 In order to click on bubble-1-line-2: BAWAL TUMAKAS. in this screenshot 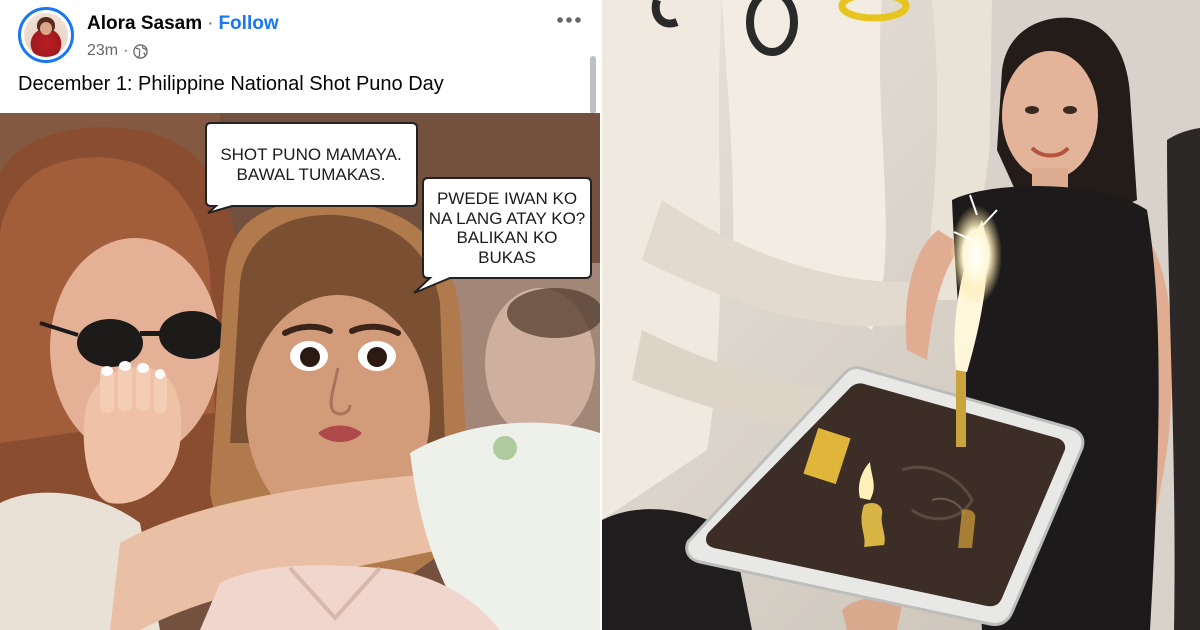, I will do `click(311, 174)`.